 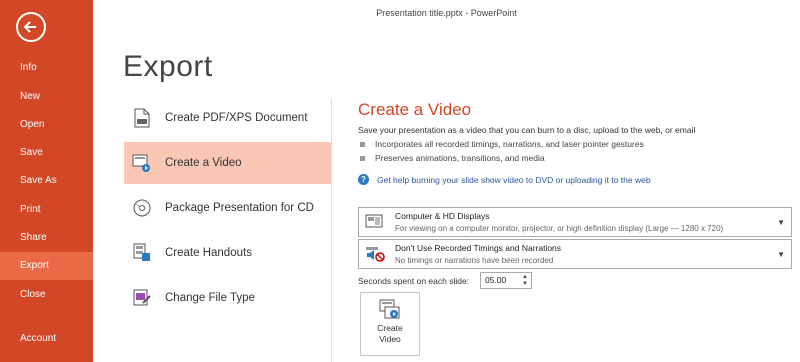 I want to click on option-create-pdf-xps: Create PDF/XPS Document, so click(x=227, y=118).